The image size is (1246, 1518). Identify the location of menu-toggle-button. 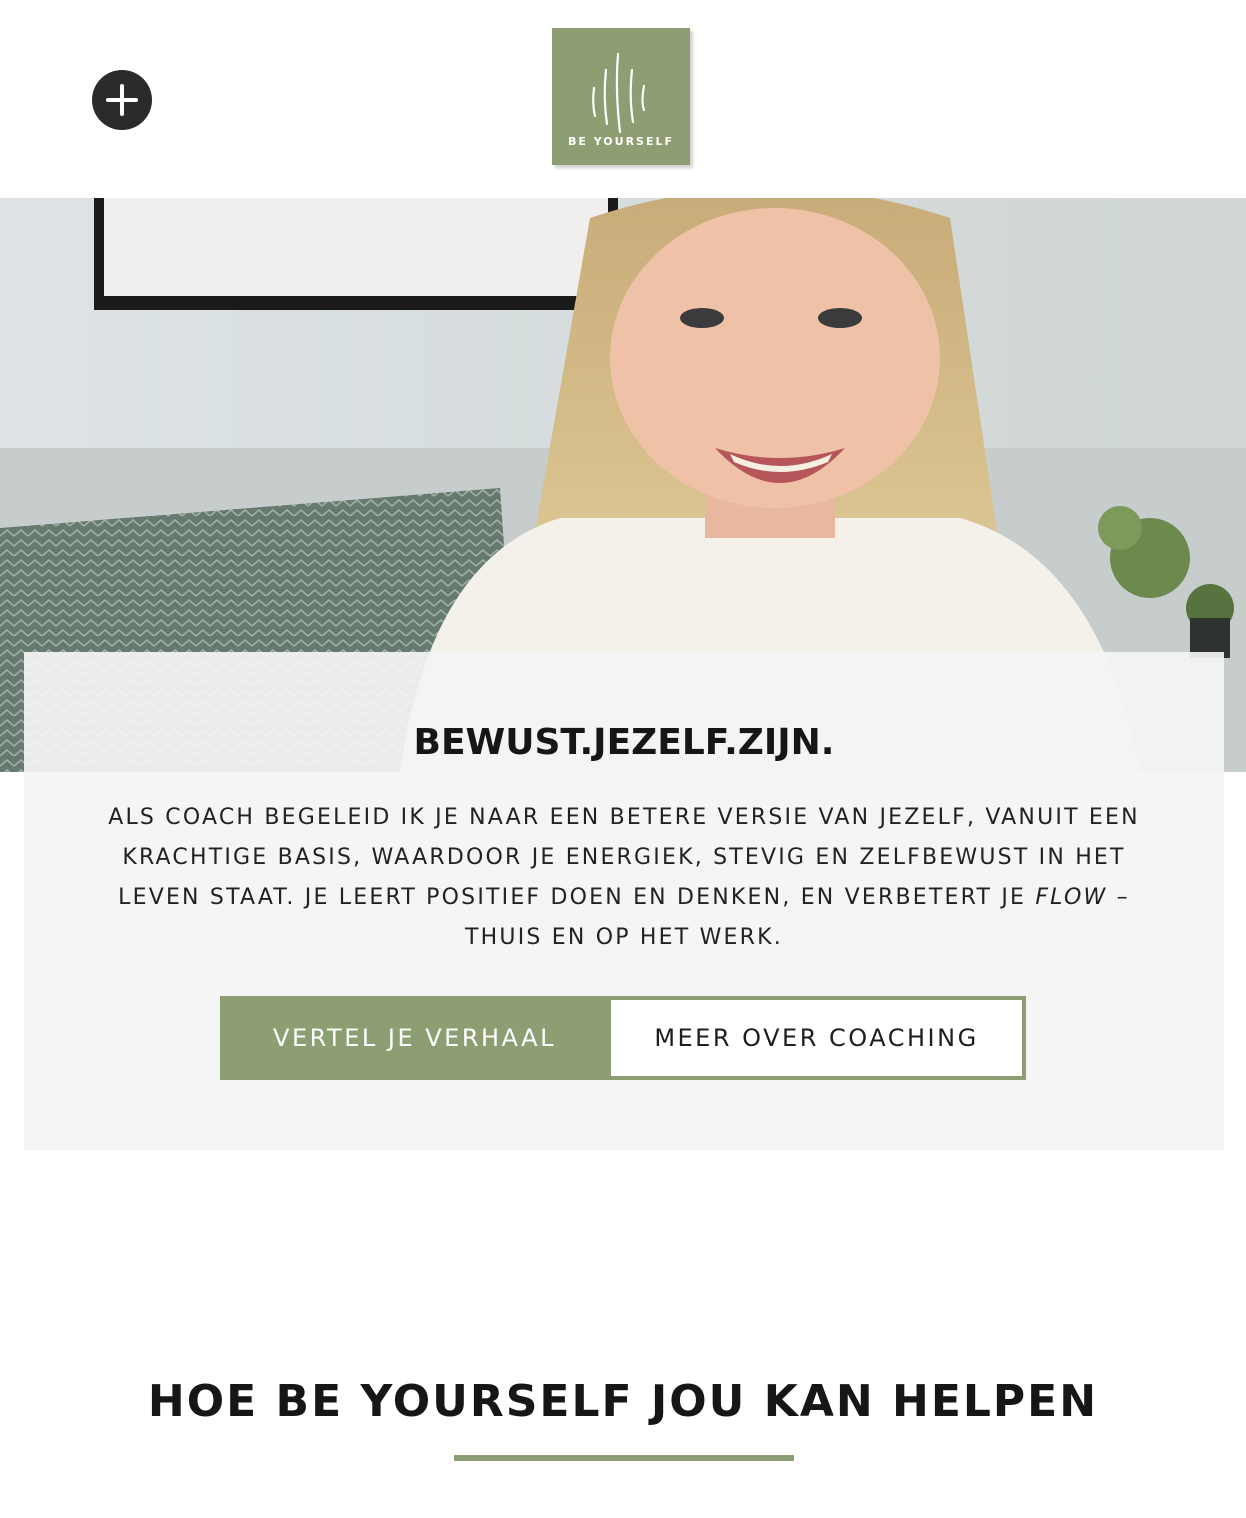
(122, 100).